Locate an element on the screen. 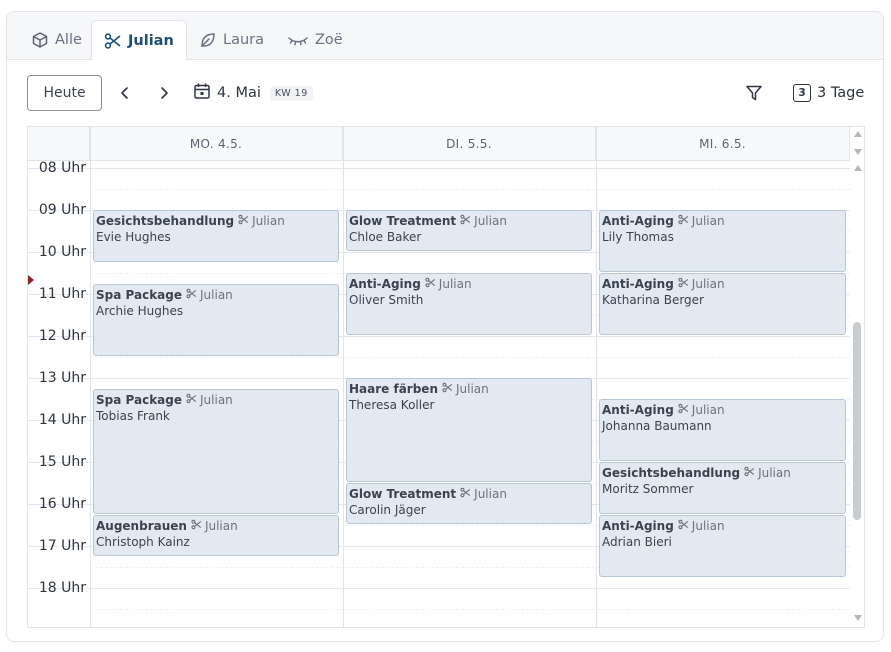 This screenshot has width=891, height=652. filter-icon is located at coordinates (754, 93).